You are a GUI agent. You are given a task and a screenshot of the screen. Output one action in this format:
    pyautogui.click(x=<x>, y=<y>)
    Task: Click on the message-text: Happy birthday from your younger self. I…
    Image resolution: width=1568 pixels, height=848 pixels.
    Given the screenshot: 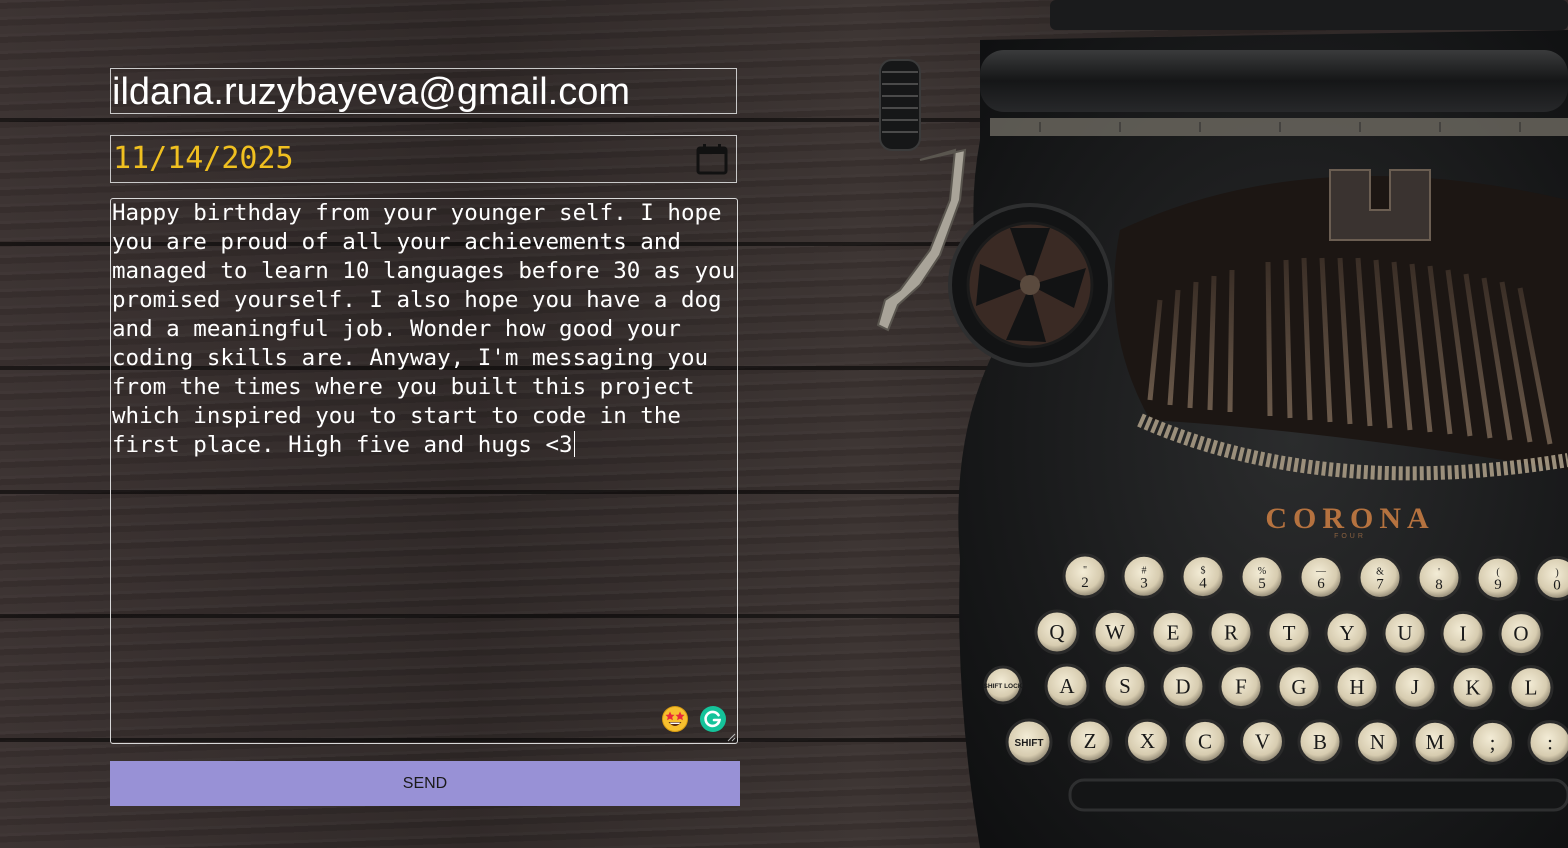 What is the action you would take?
    pyautogui.click(x=424, y=329)
    